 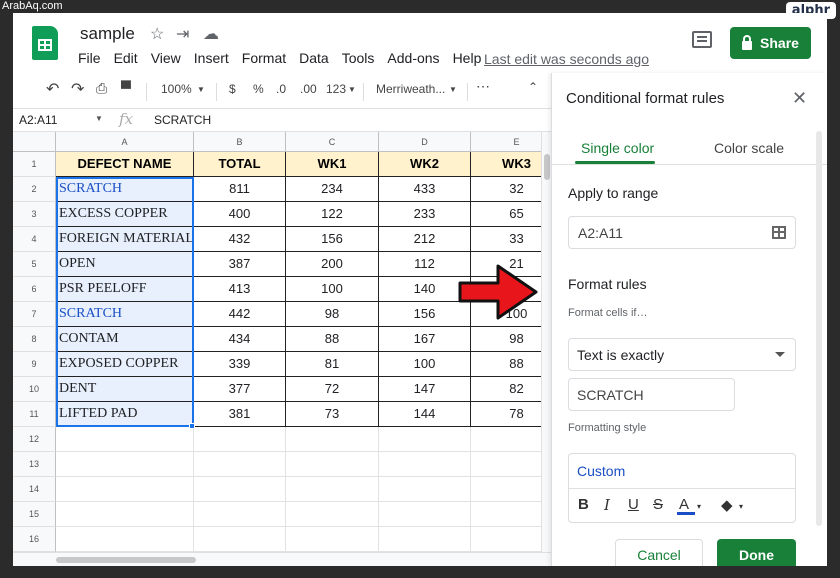 I want to click on menu-view: View, so click(x=166, y=58).